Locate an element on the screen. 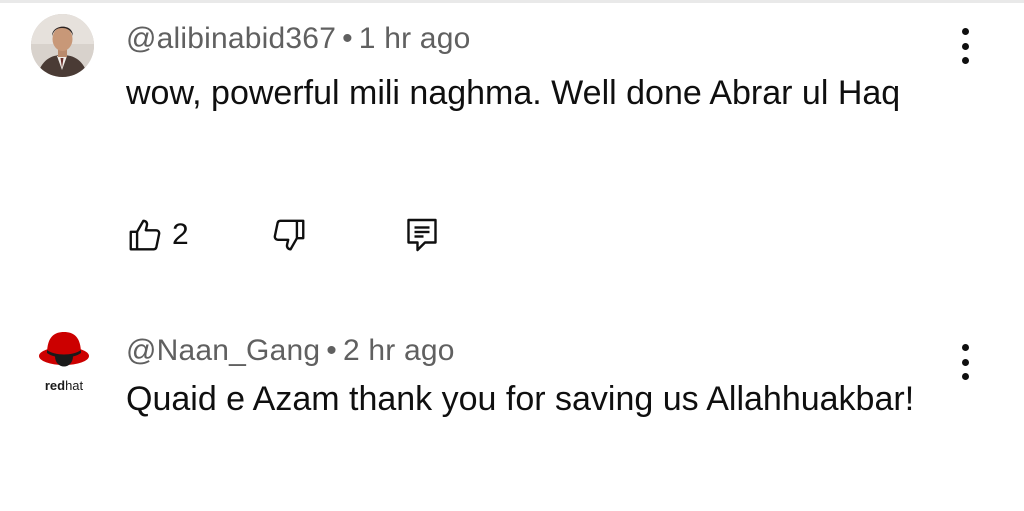  user-photo-icon is located at coordinates (62, 45).